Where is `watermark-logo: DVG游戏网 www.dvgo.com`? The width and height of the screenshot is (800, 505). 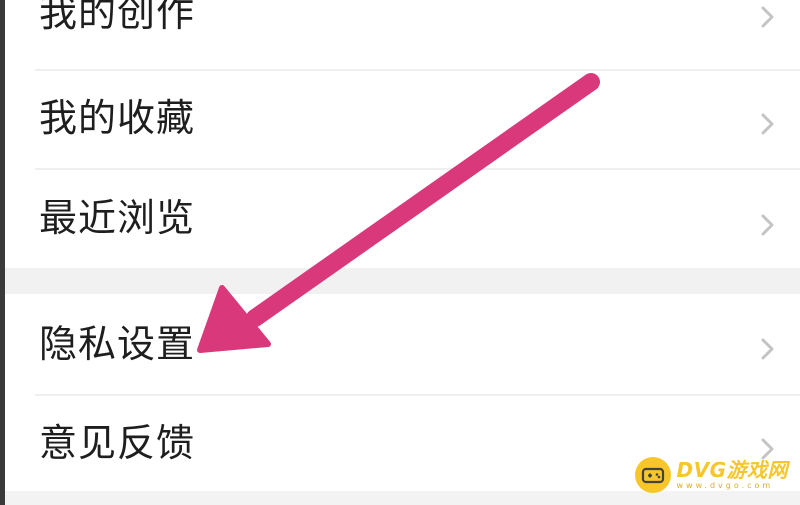 watermark-logo: DVG游戏网 www.dvgo.com is located at coordinates (711, 475).